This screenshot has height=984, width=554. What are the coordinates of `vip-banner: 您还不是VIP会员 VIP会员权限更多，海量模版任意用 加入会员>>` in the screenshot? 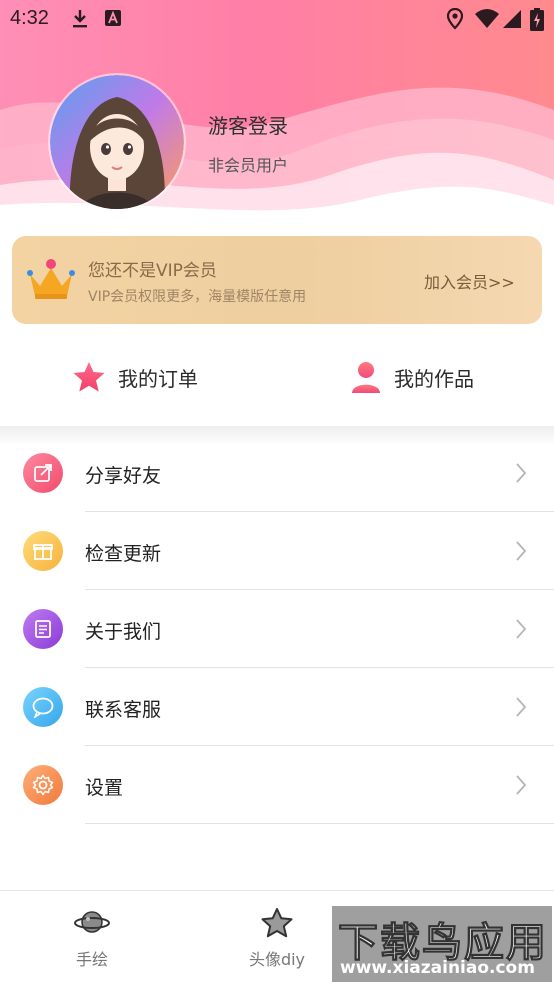 It's located at (277, 280).